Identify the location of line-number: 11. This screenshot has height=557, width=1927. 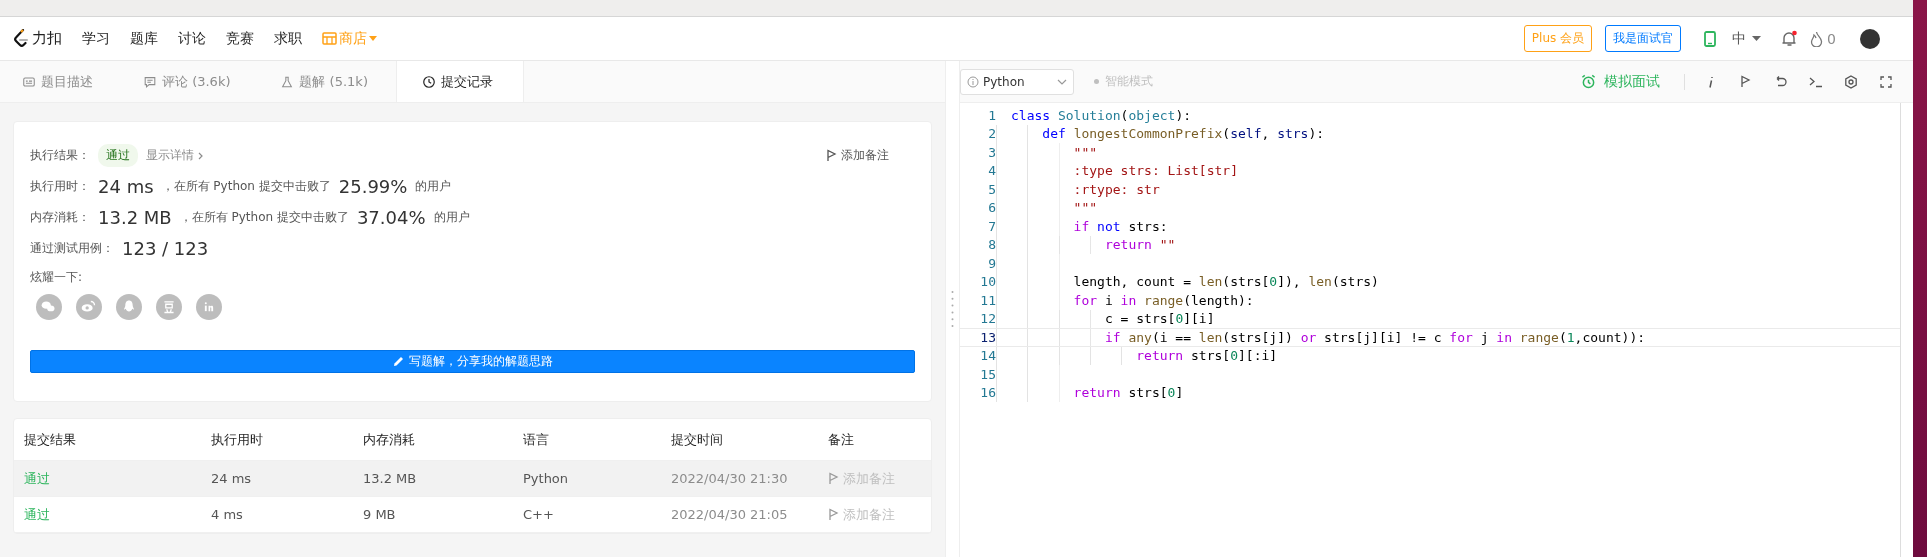
(988, 300).